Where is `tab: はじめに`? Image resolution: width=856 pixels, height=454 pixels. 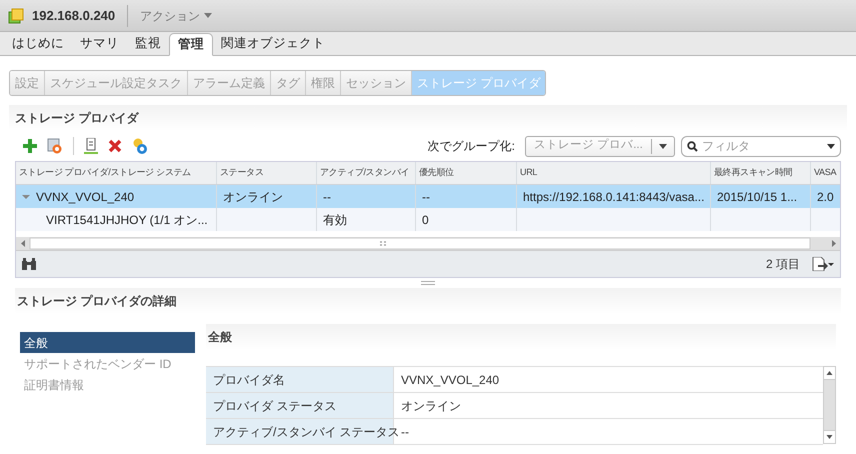 tab: はじめに is located at coordinates (38, 43).